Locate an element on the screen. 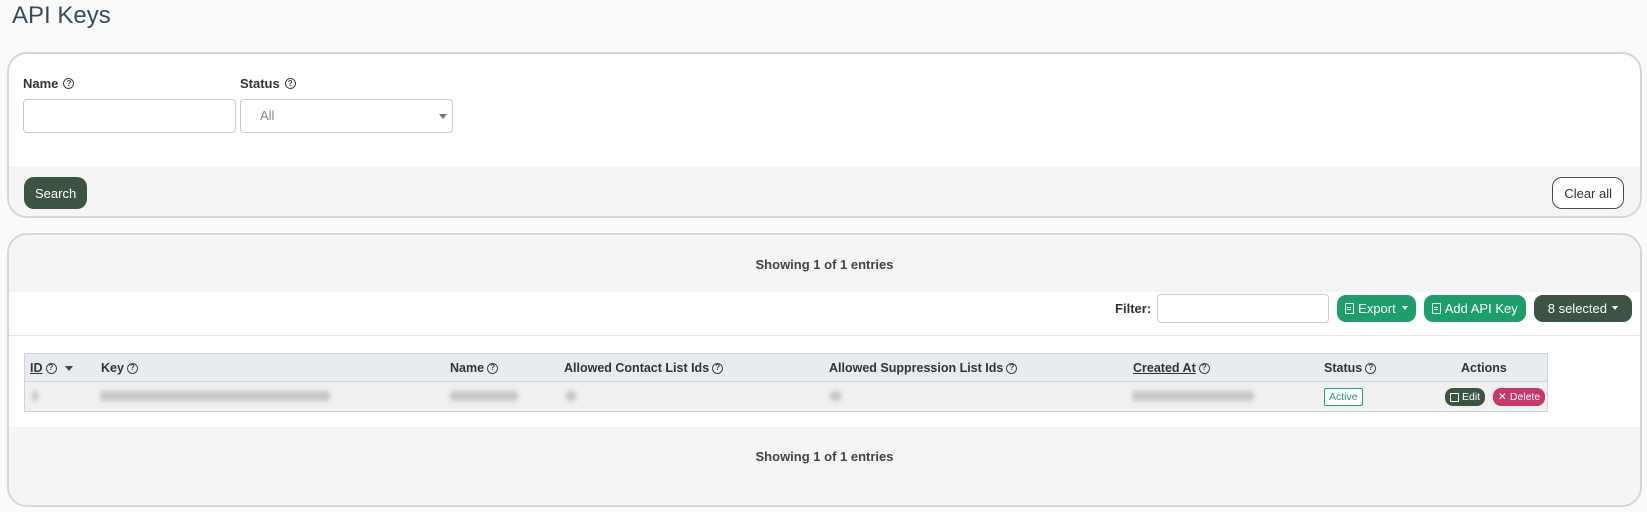  edit-icon is located at coordinates (1454, 397).